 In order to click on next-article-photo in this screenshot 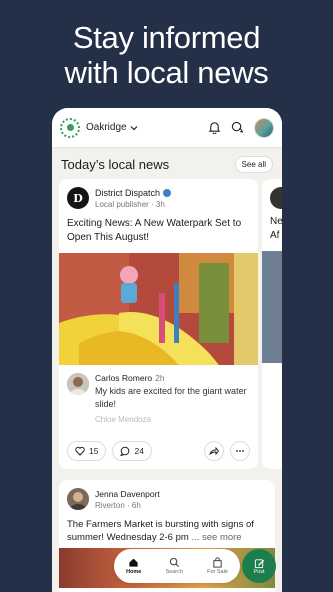, I will do `click(272, 307)`.